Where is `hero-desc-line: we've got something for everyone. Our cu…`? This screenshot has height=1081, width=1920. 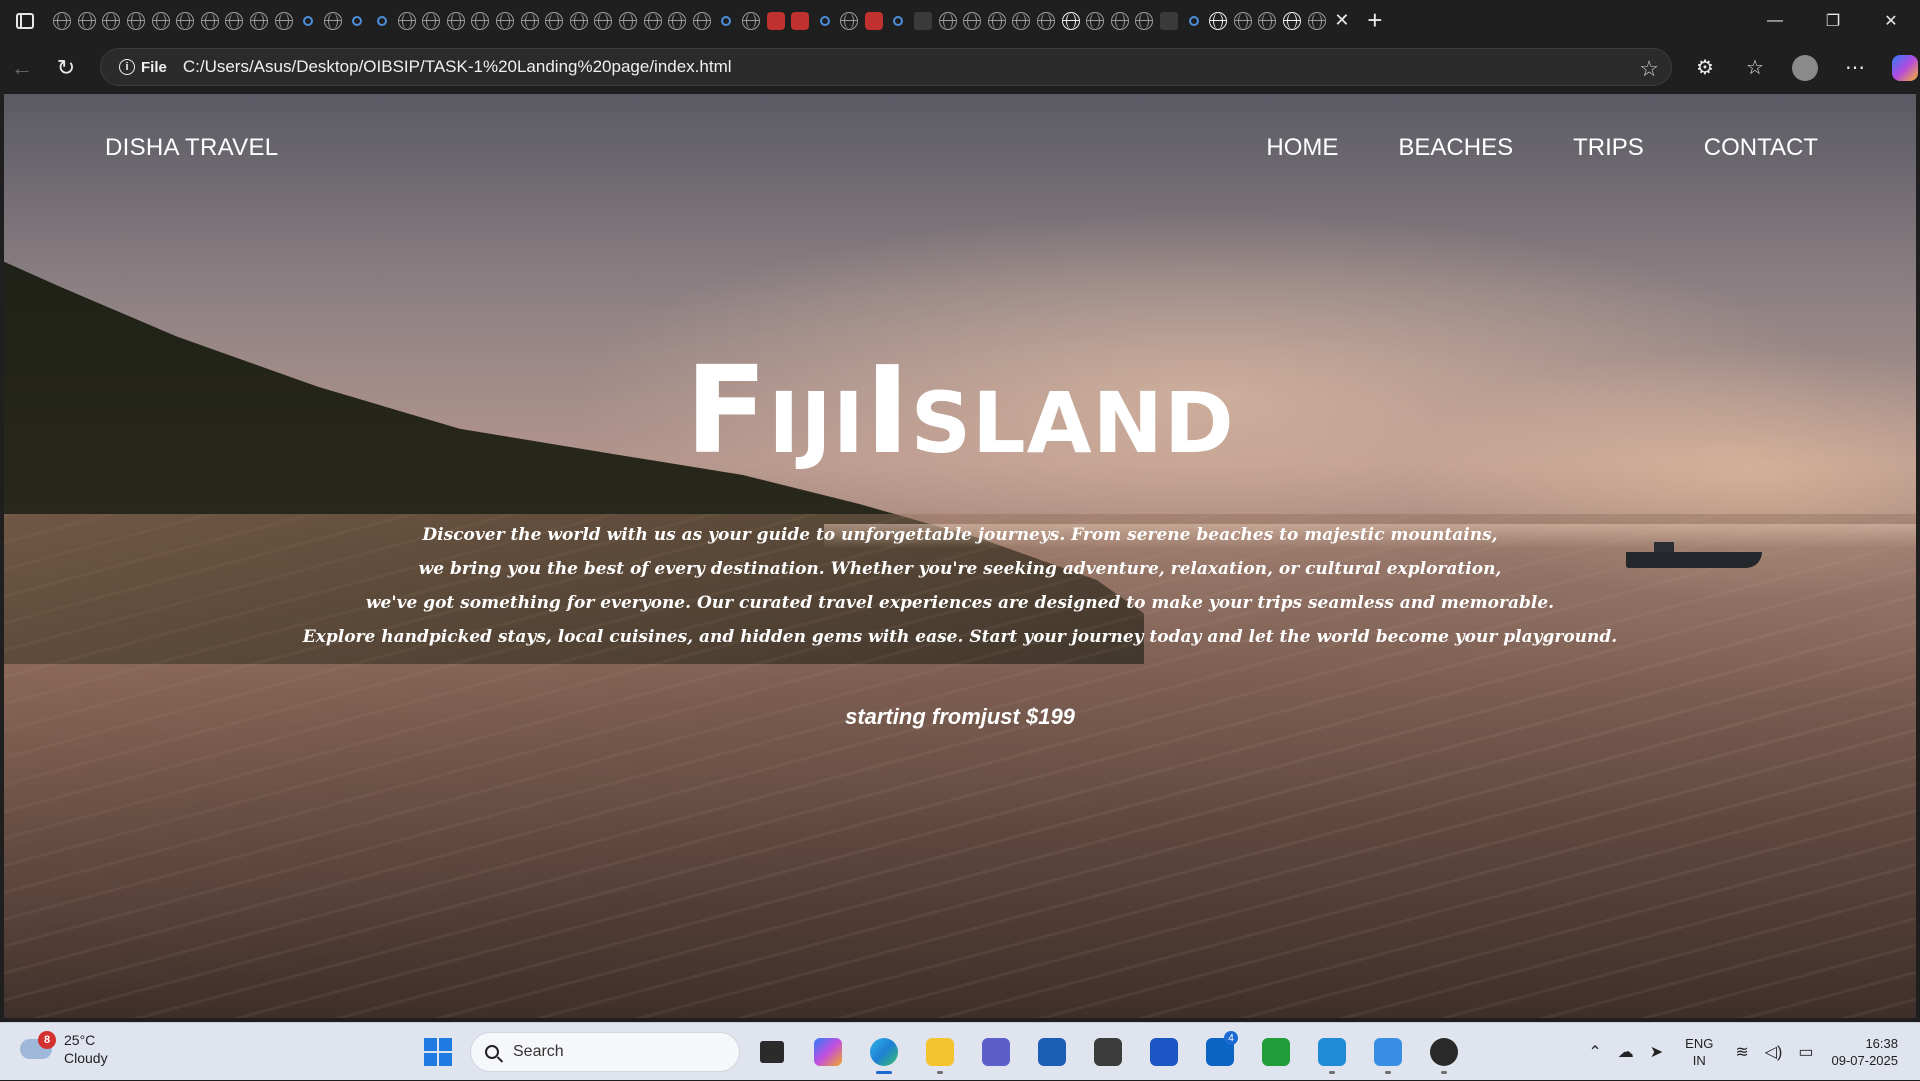
hero-desc-line: we've got something for everyone. Our cu… is located at coordinates (960, 603).